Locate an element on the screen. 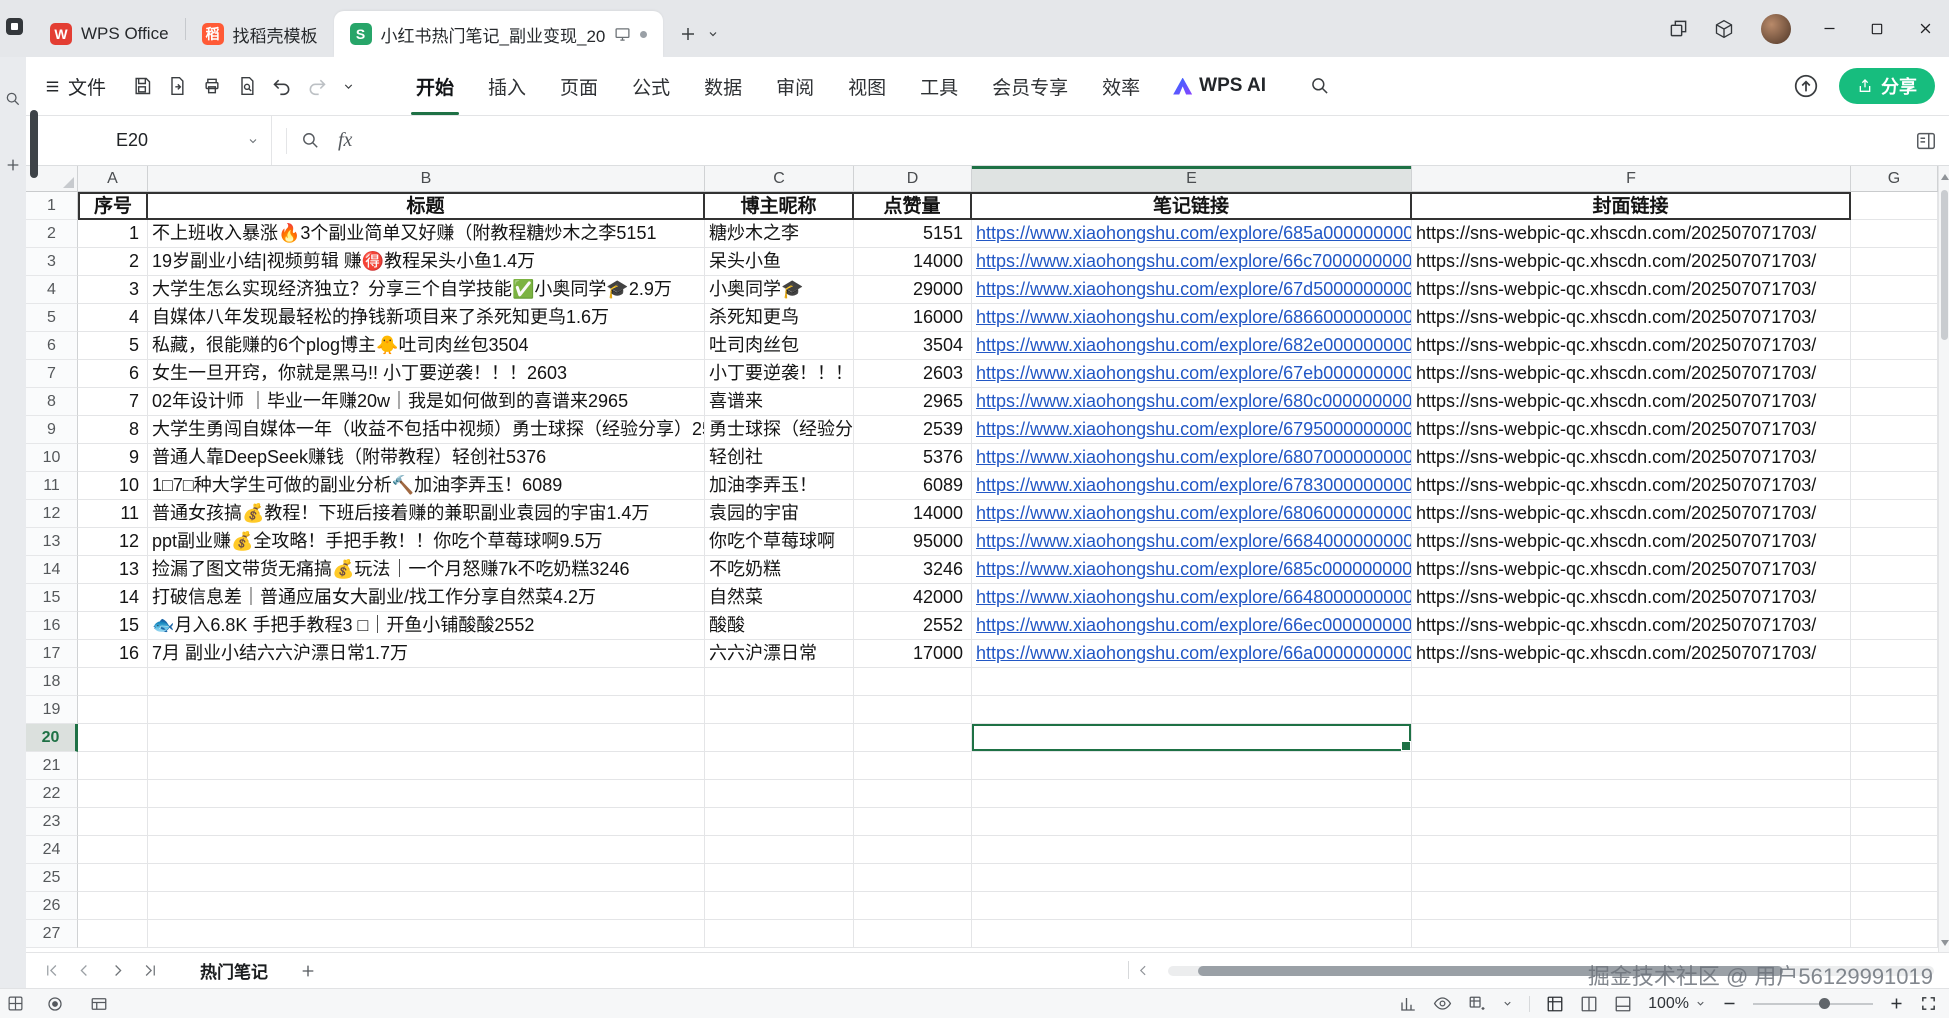 The image size is (1949, 1018). cell-F21 is located at coordinates (1631, 766).